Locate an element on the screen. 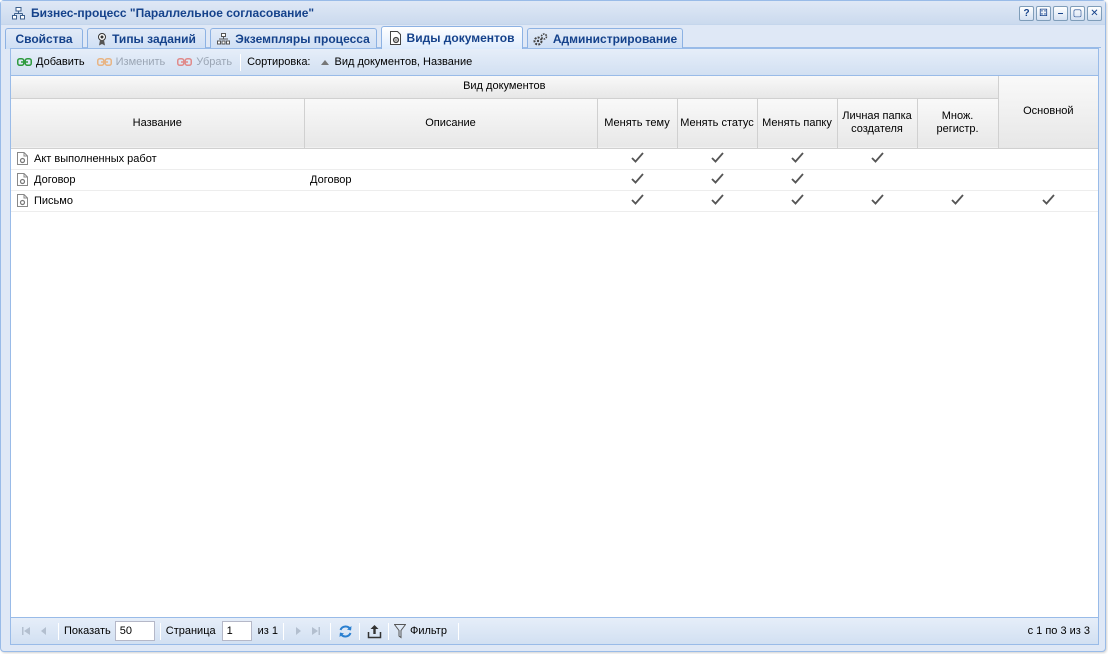 The width and height of the screenshot is (1108, 654). cell-description: Договор is located at coordinates (450, 180).